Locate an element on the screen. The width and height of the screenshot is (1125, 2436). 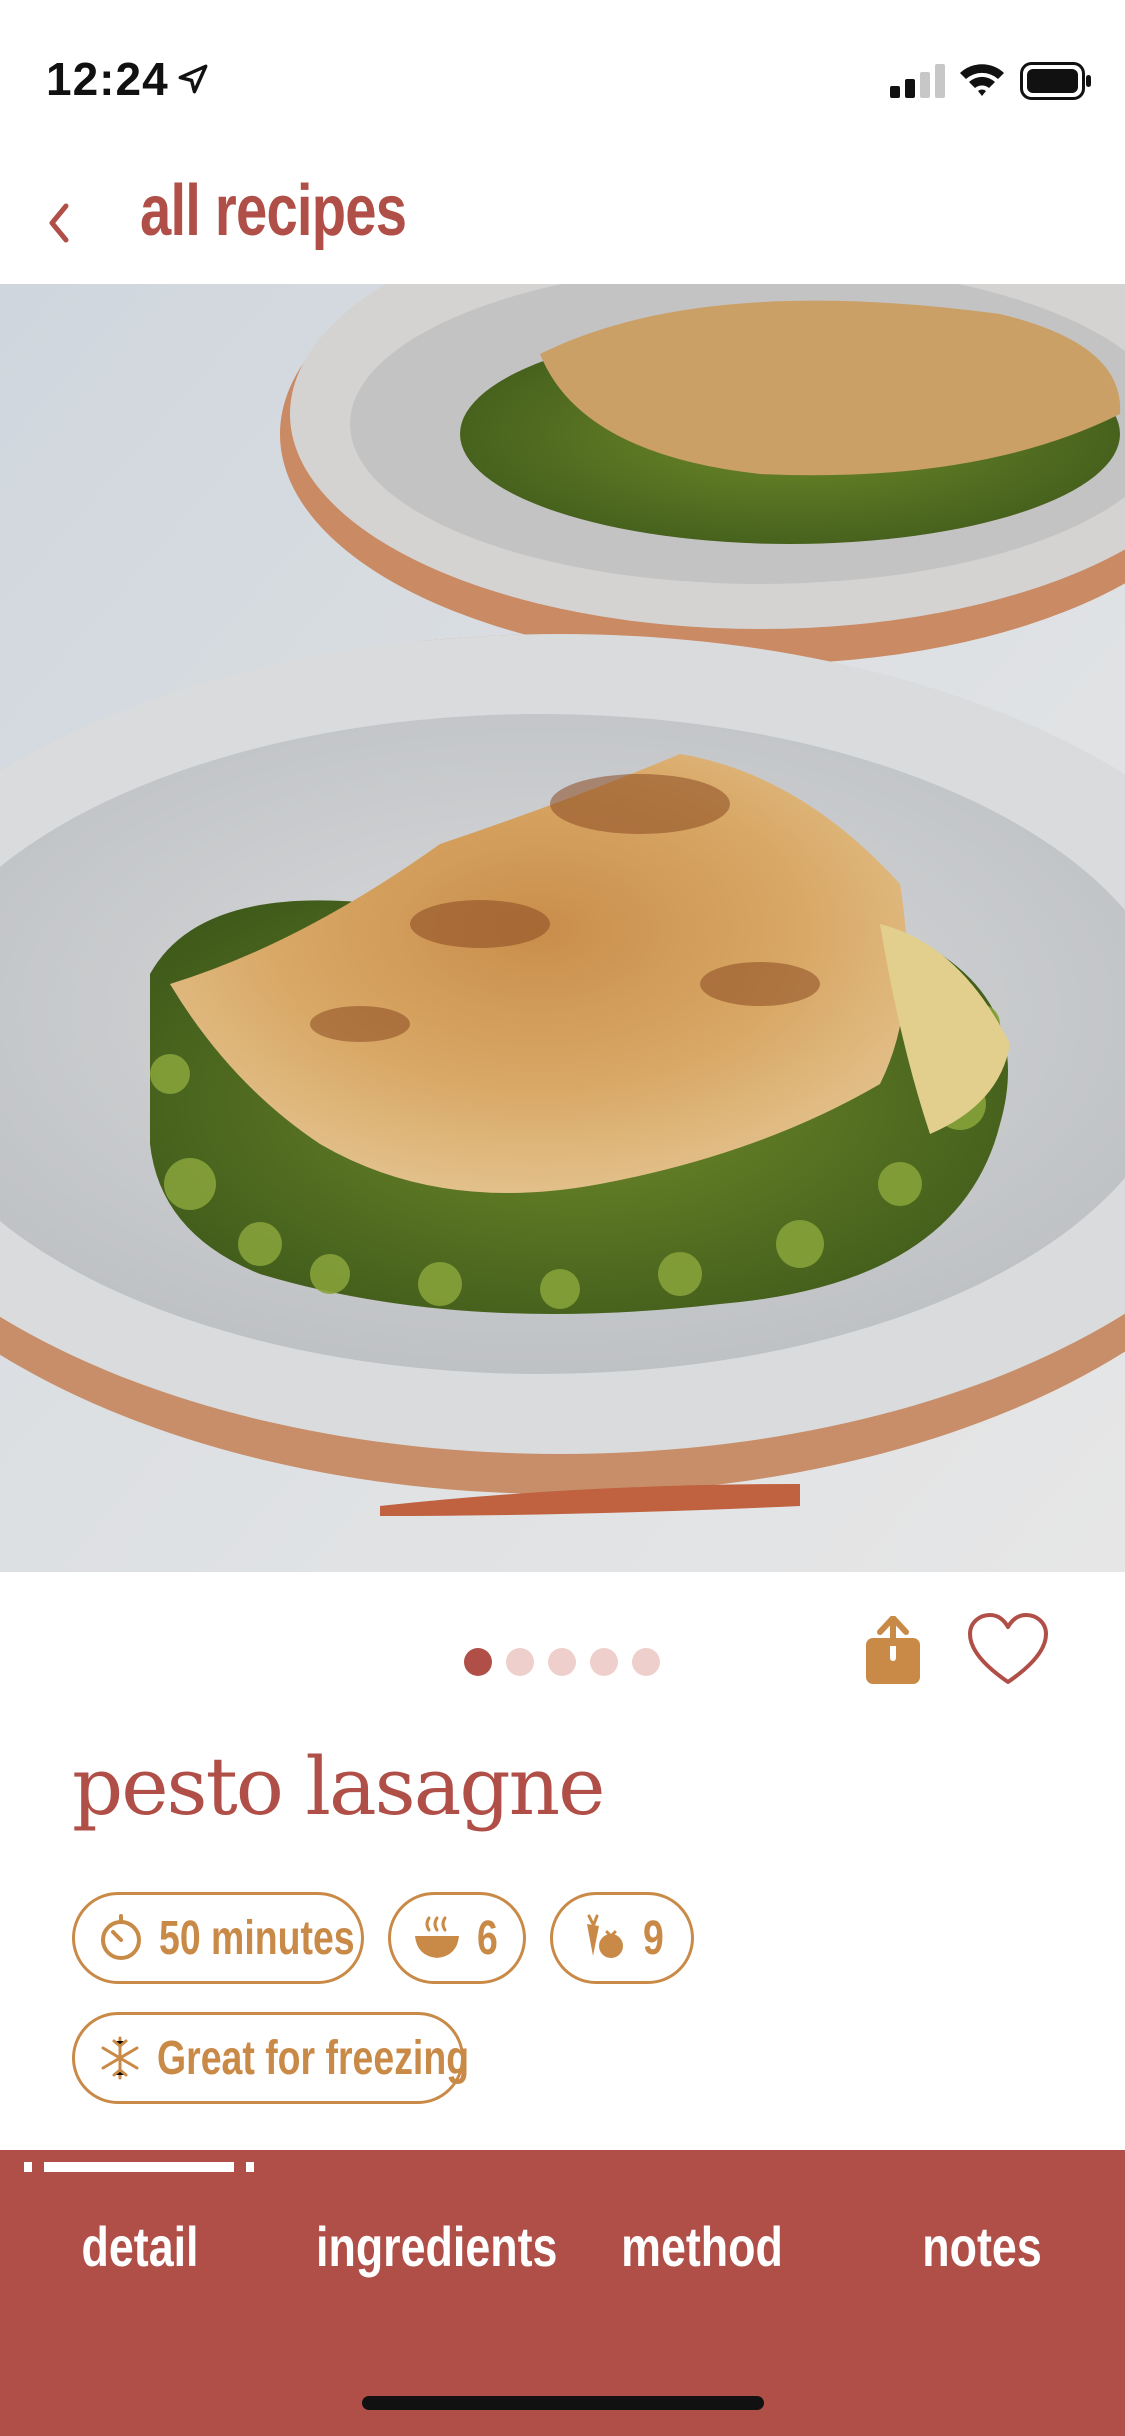
veg-pill: 9 is located at coordinates (622, 1938).